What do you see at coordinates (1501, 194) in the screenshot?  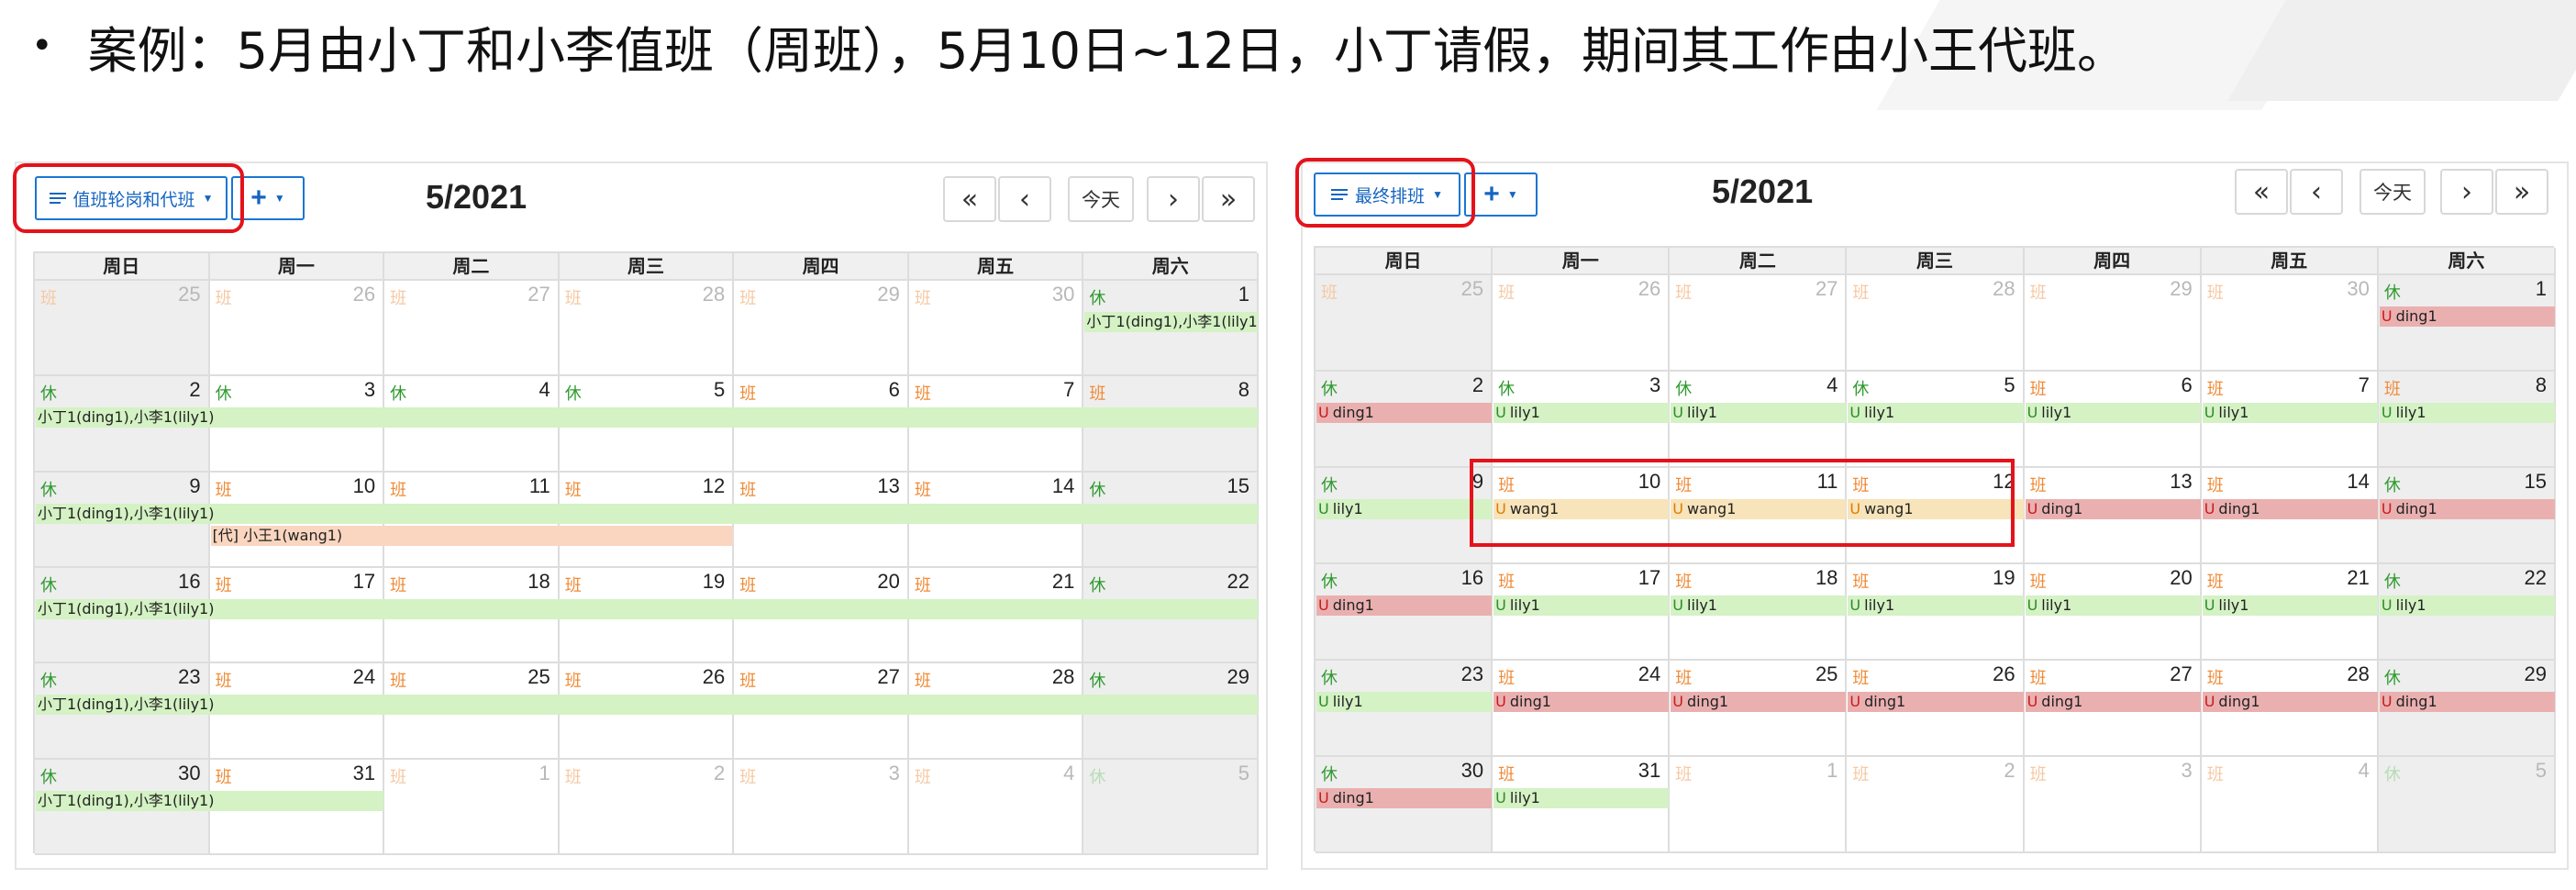 I see `add-button: + ▼` at bounding box center [1501, 194].